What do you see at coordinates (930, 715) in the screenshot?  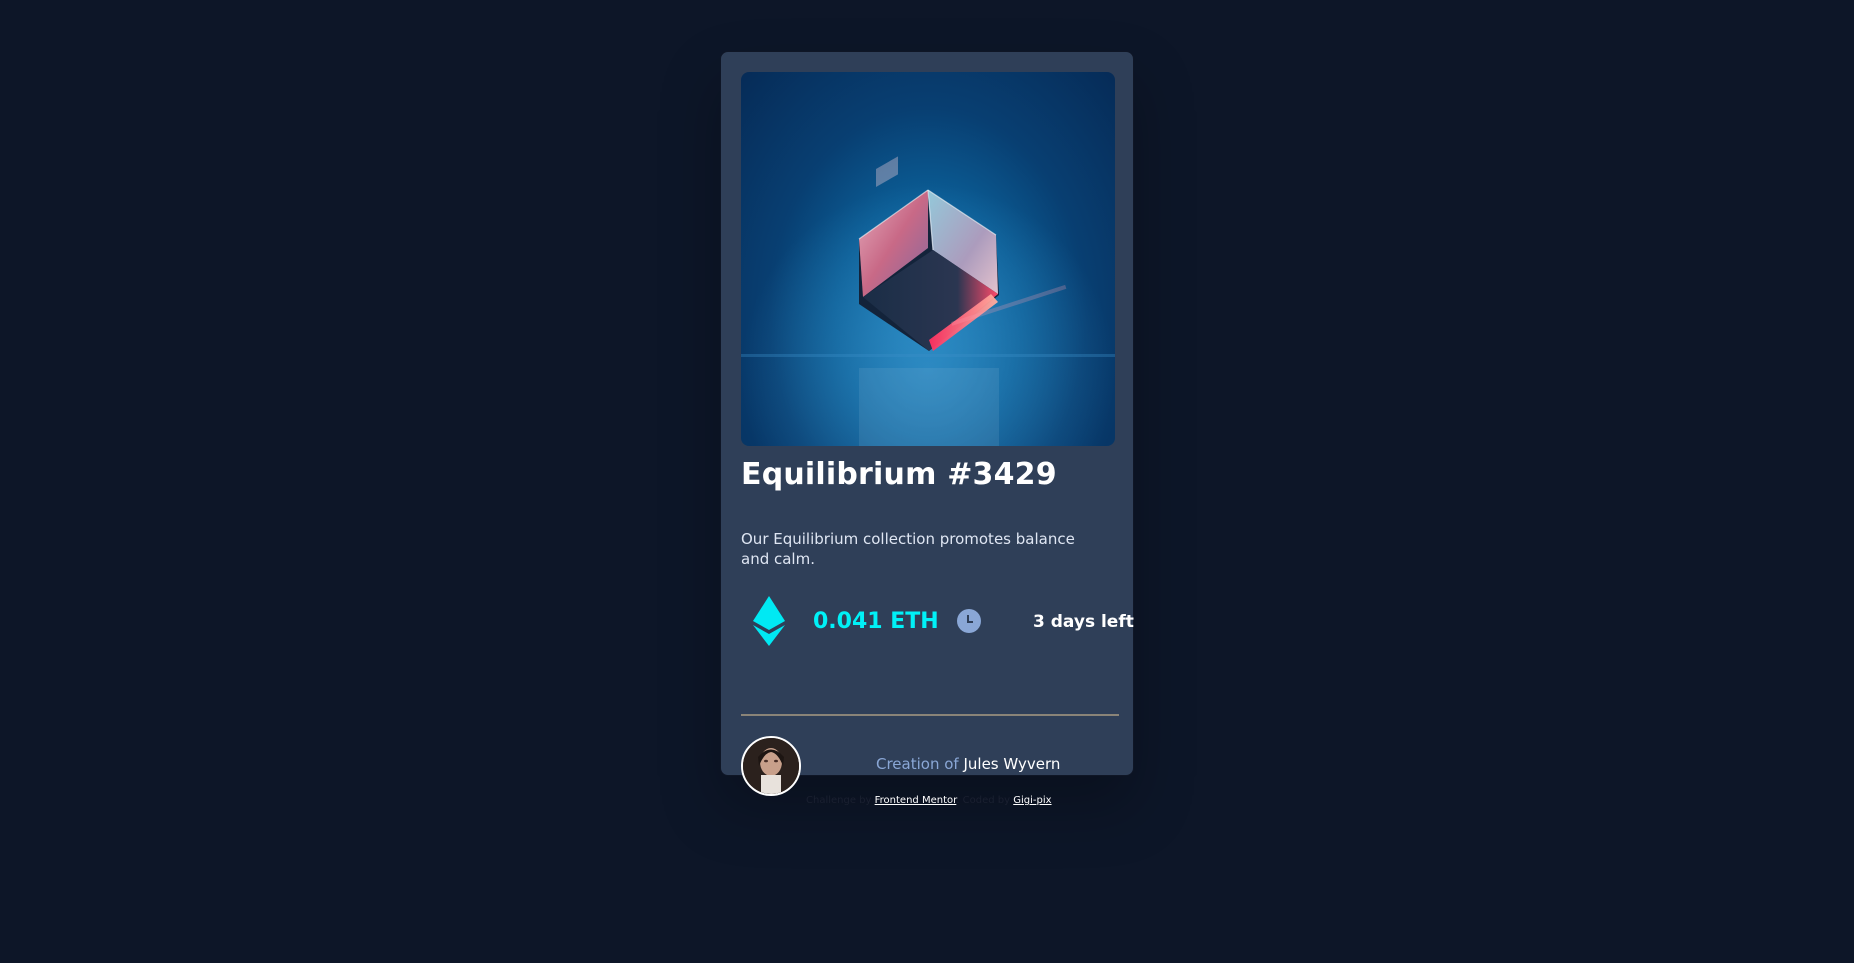 I see `divider` at bounding box center [930, 715].